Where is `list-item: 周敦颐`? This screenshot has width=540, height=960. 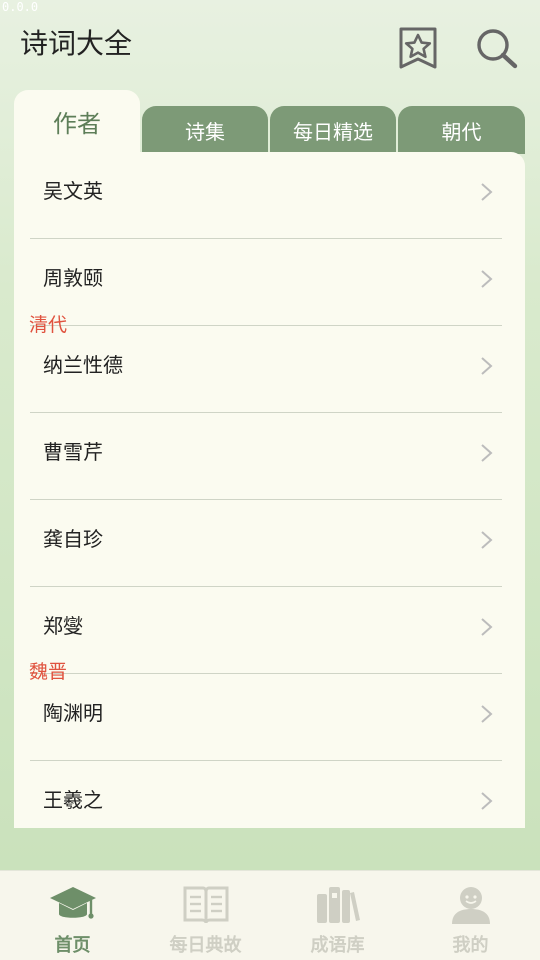 list-item: 周敦颐 is located at coordinates (266, 282).